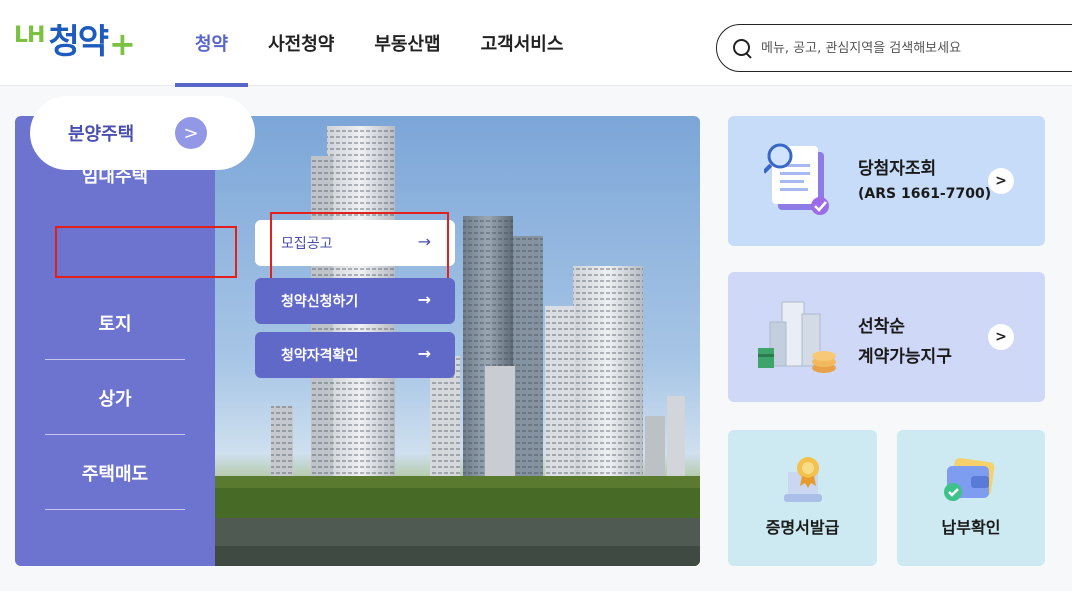 Image resolution: width=1072 pixels, height=591 pixels. What do you see at coordinates (122, 44) in the screenshot?
I see `logo-plus-text: +` at bounding box center [122, 44].